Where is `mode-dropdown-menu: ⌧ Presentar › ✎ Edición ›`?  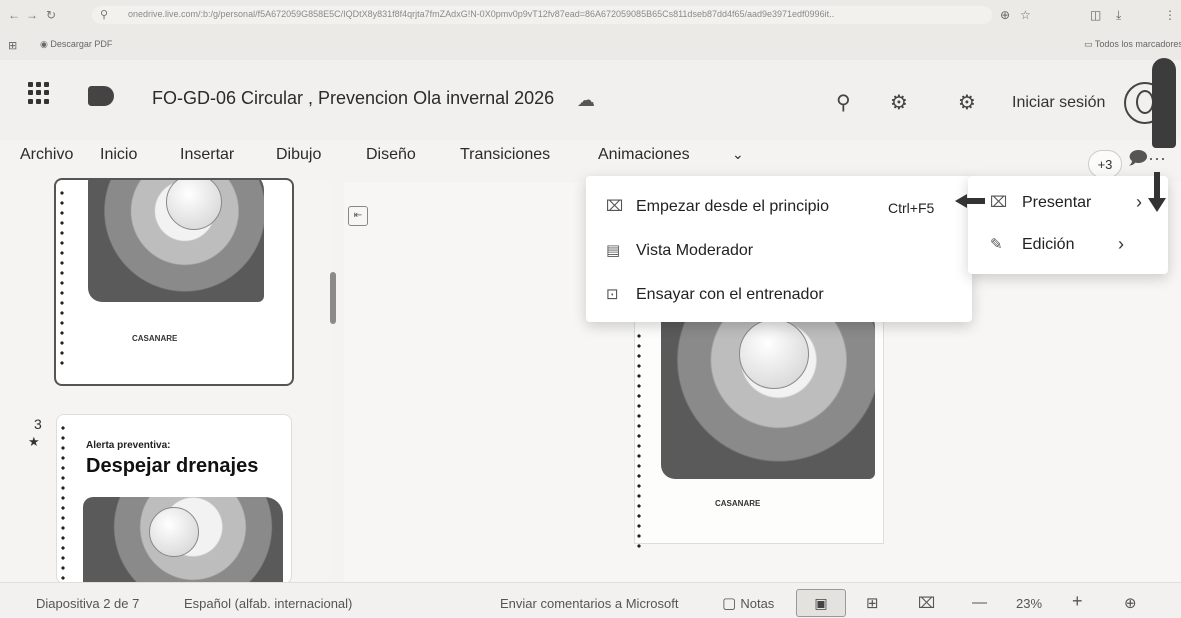
mode-dropdown-menu: ⌧ Presentar › ✎ Edición › is located at coordinates (1068, 225).